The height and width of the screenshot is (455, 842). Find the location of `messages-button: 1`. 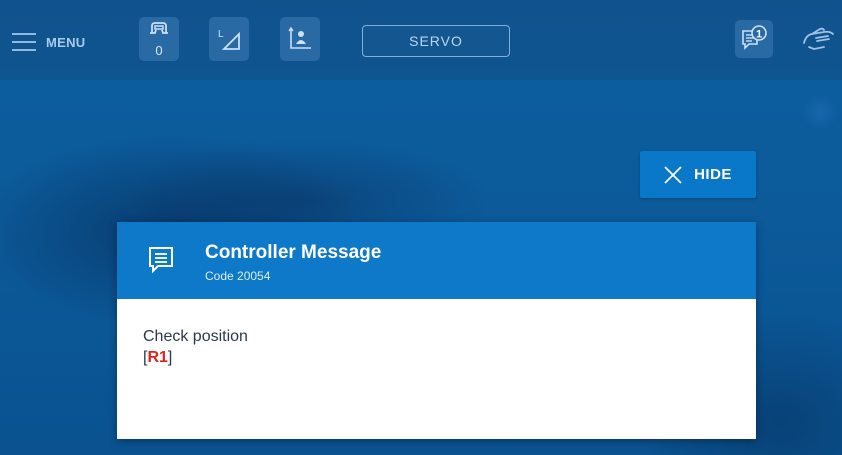

messages-button: 1 is located at coordinates (754, 39).